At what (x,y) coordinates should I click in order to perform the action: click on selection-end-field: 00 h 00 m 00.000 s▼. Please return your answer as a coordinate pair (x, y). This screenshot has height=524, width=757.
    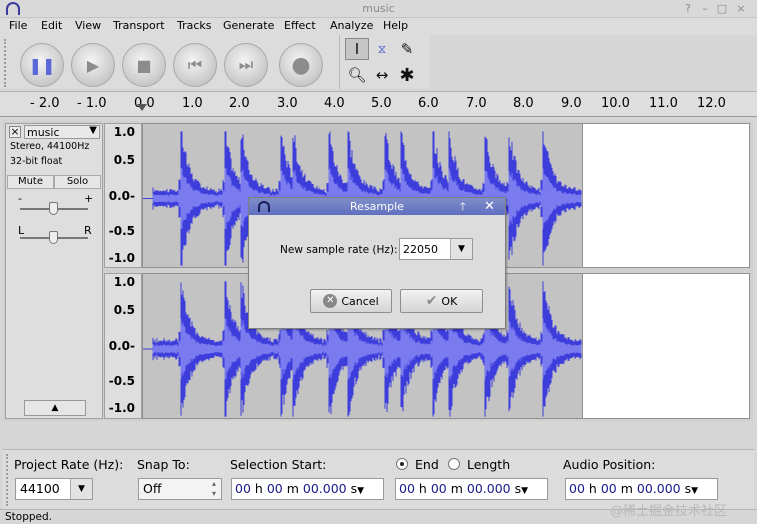
    Looking at the image, I should click on (471, 489).